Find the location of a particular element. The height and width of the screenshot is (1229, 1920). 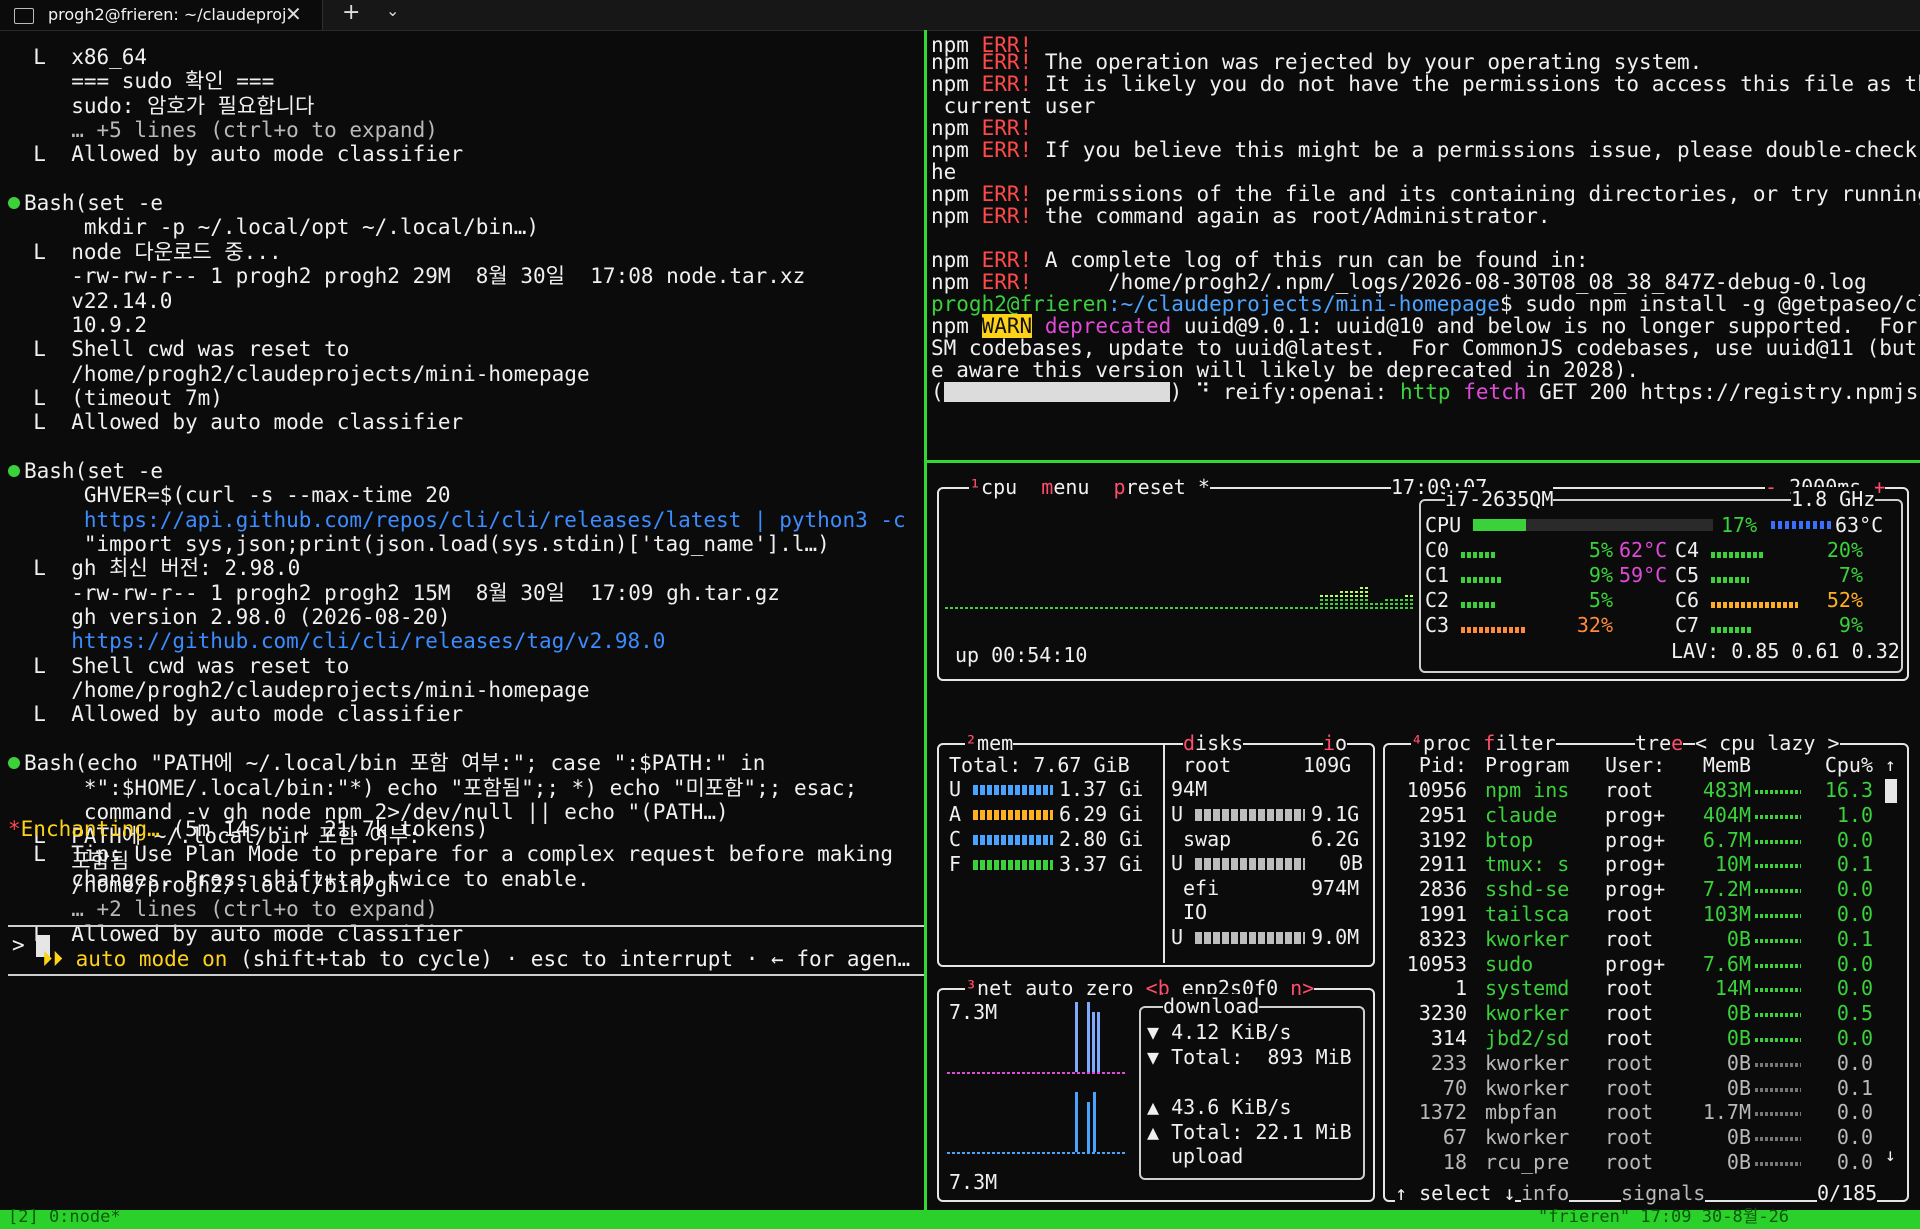

table-row: 10956 npm ins root 483M 16.3 is located at coordinates (1630, 790).